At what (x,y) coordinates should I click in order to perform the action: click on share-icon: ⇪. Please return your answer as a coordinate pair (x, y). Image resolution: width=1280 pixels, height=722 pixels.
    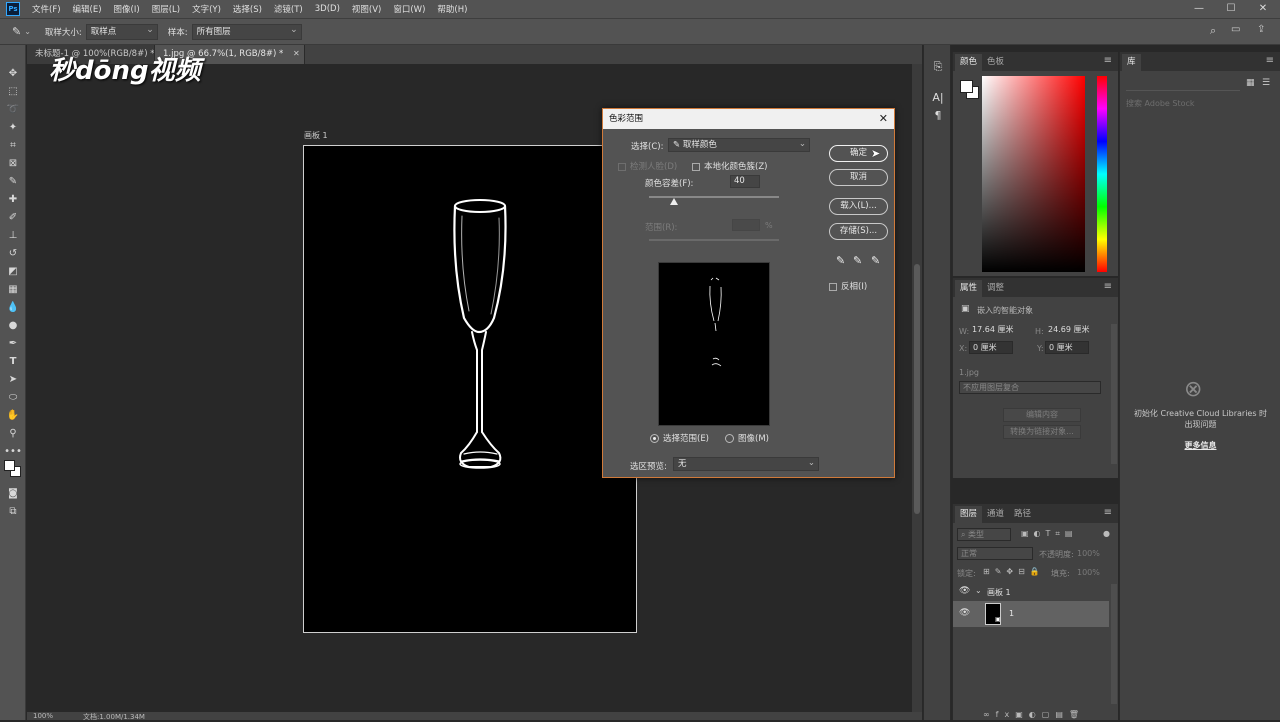
    Looking at the image, I should click on (1261, 29).